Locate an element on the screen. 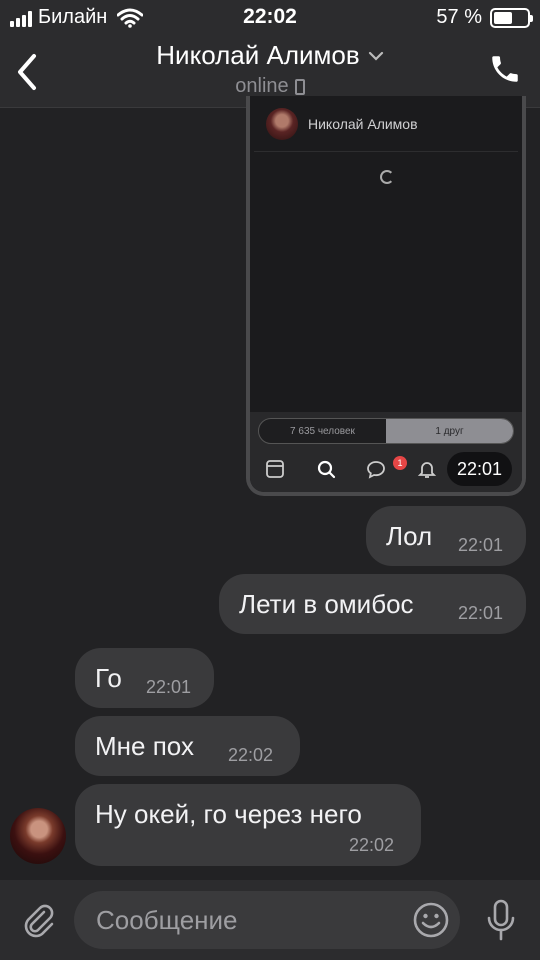 The image size is (540, 960). message-text: Го is located at coordinates (108, 678).